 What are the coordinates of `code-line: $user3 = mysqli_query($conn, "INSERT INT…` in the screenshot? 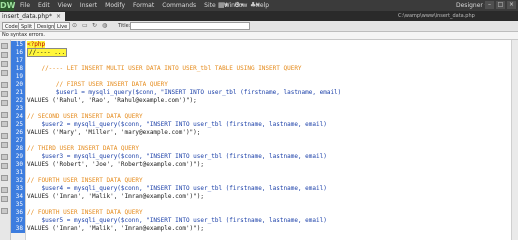 It's located at (184, 156).